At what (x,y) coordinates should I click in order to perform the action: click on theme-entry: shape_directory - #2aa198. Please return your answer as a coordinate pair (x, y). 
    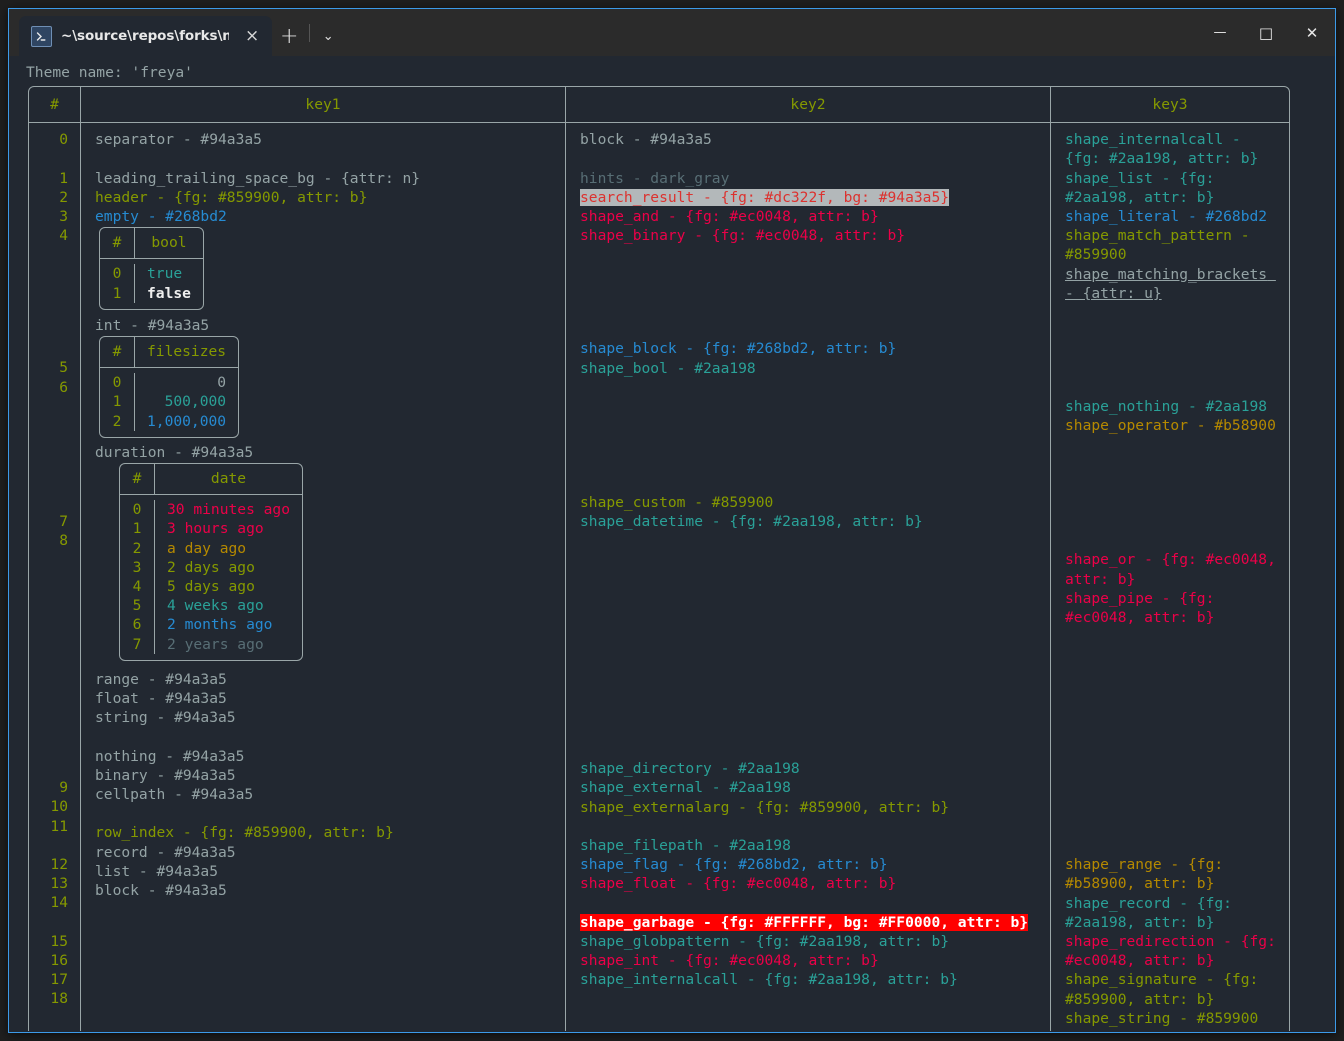
    Looking at the image, I should click on (690, 769).